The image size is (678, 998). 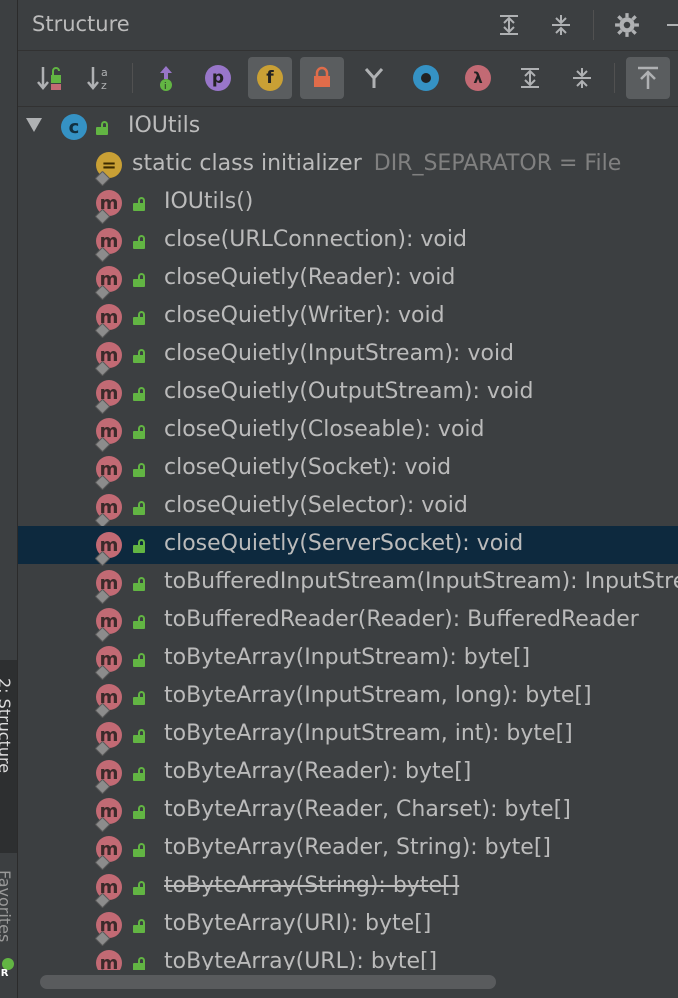 I want to click on plugin-logo-text: JR, so click(x=4, y=973).